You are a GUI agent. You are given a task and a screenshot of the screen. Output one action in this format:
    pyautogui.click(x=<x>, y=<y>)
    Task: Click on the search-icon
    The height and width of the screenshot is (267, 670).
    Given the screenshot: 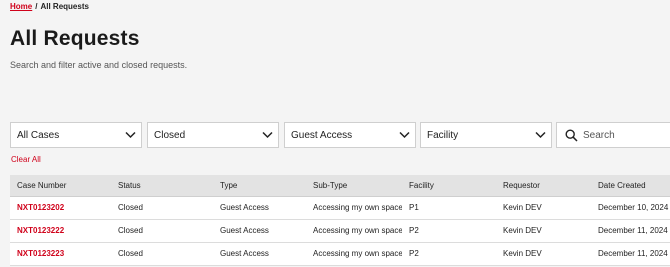 What is the action you would take?
    pyautogui.click(x=571, y=135)
    